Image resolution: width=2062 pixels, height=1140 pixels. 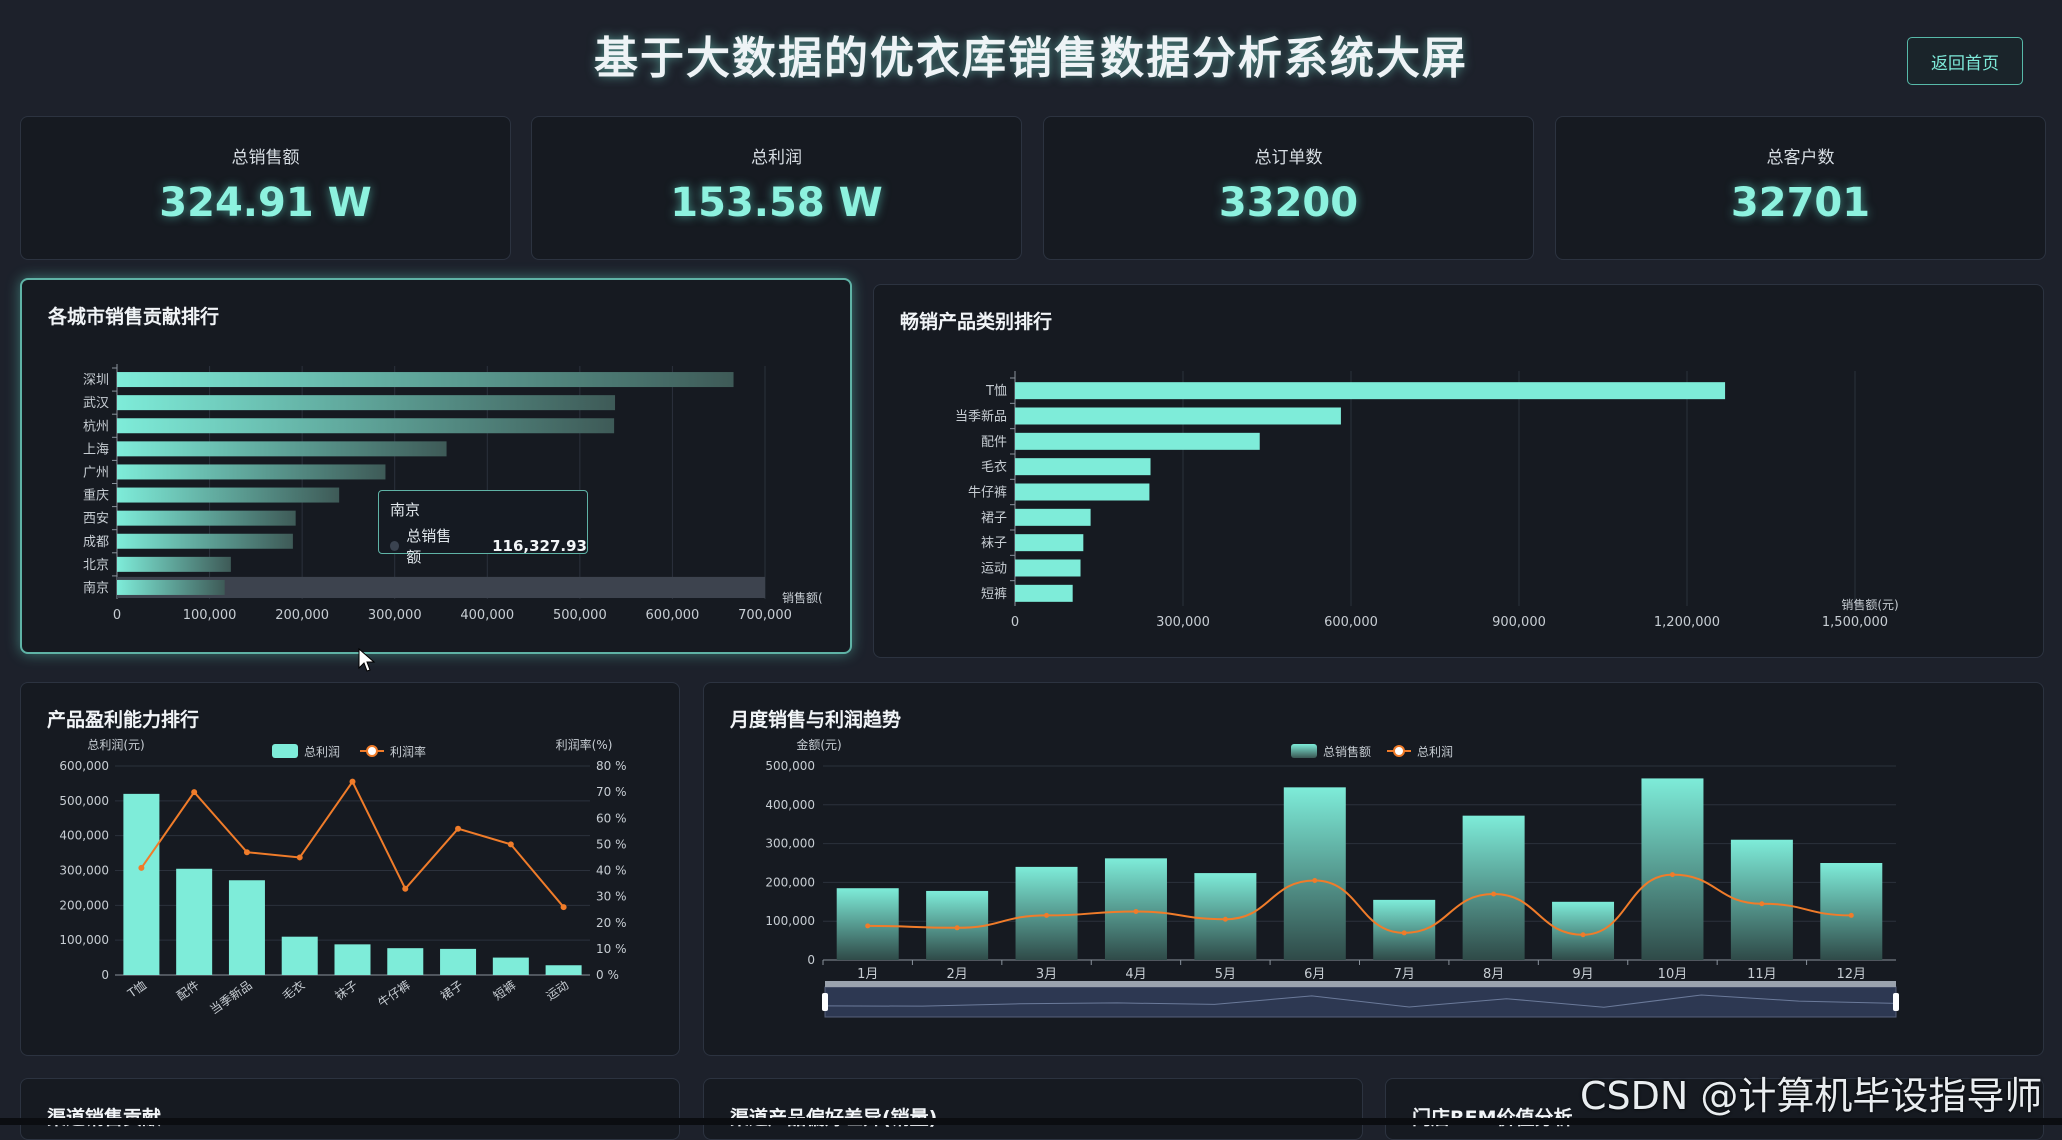 What do you see at coordinates (1046, 974) in the screenshot?
I see `x-tick-label: 3月` at bounding box center [1046, 974].